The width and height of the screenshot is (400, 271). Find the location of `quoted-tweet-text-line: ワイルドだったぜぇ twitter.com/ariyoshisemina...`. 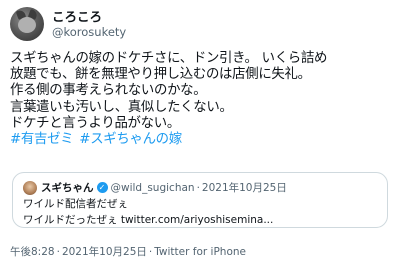

quoted-tweet-text-line: ワイルドだったぜぇ twitter.com/ariyoshisemina... is located at coordinates (148, 219).